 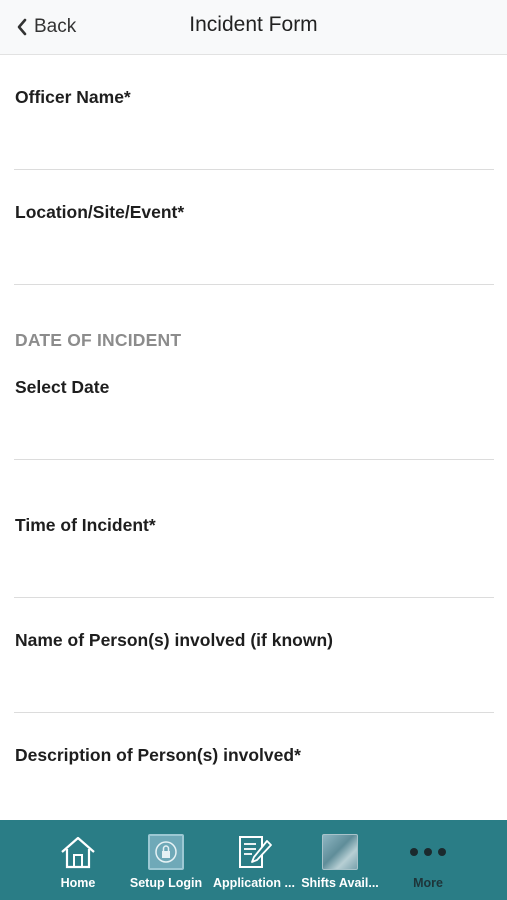 I want to click on navigation-bar: Back Incident Form, so click(x=253, y=27).